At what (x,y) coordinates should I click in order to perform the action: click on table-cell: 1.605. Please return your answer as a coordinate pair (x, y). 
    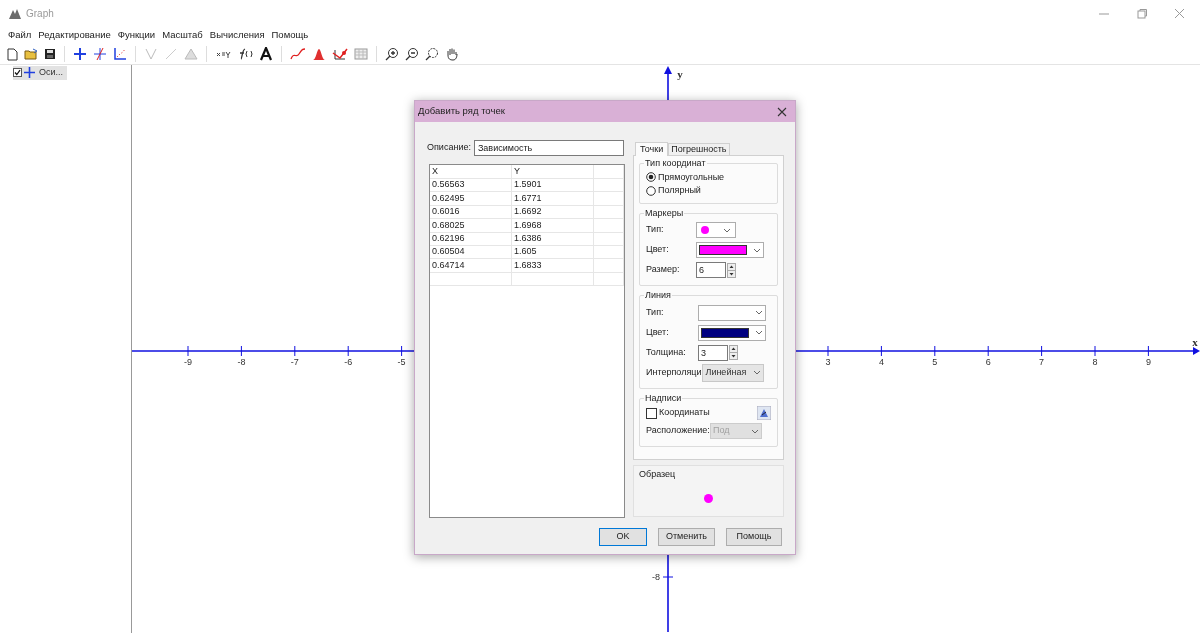
    Looking at the image, I should click on (553, 252).